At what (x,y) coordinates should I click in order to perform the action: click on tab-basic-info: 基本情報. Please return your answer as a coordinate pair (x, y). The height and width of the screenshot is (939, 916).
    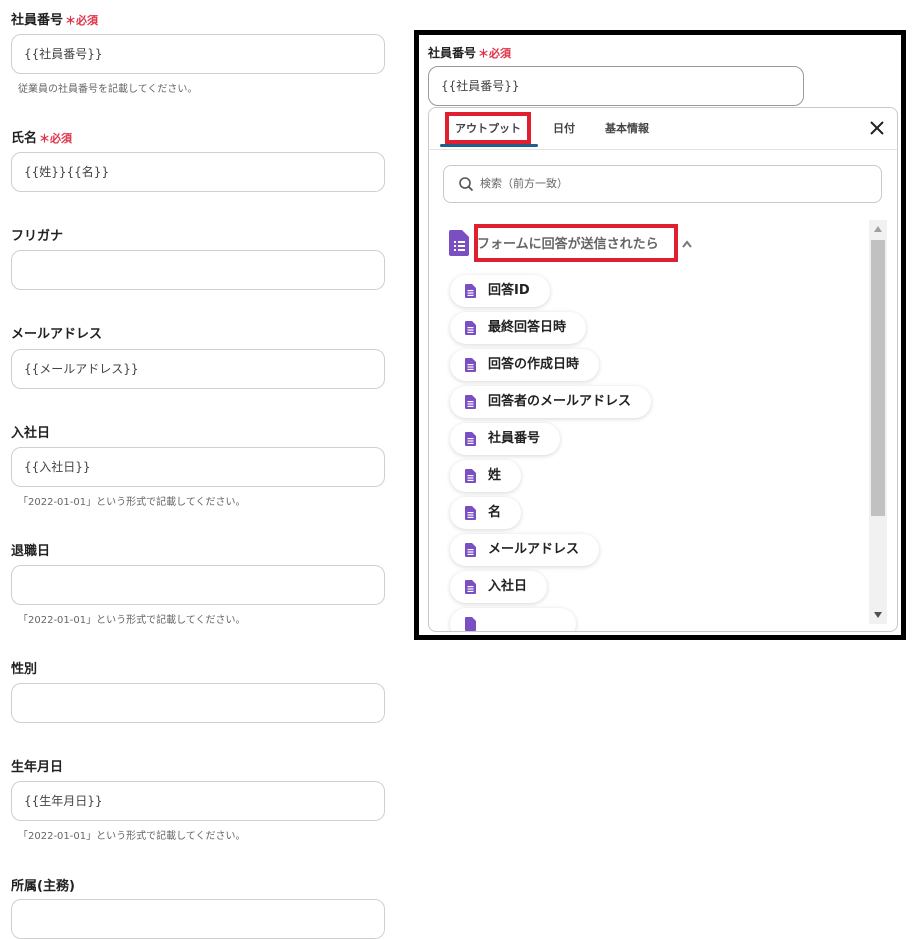
    Looking at the image, I should click on (627, 128).